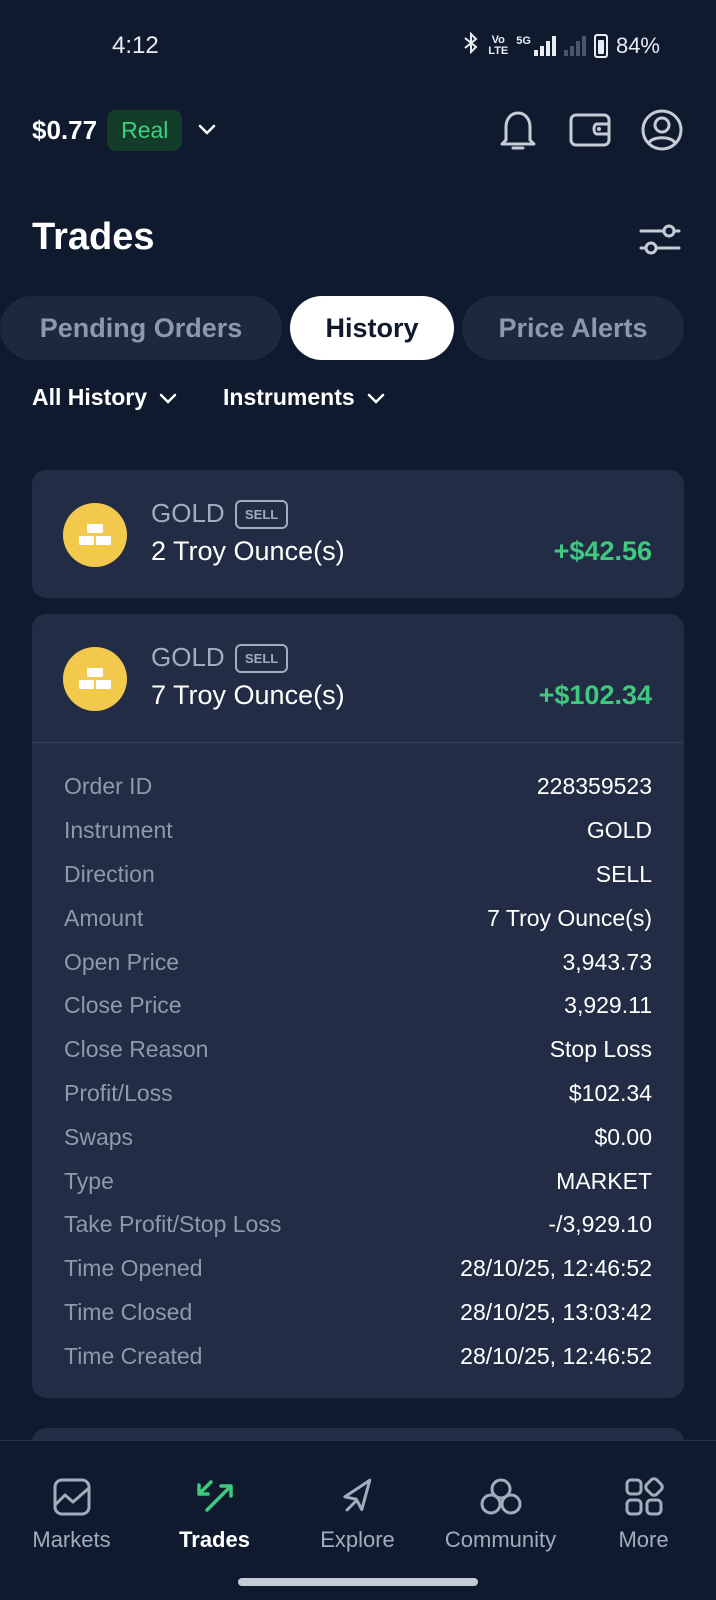 This screenshot has width=716, height=1600. I want to click on detail-row-direction: Direction SELL, so click(358, 873).